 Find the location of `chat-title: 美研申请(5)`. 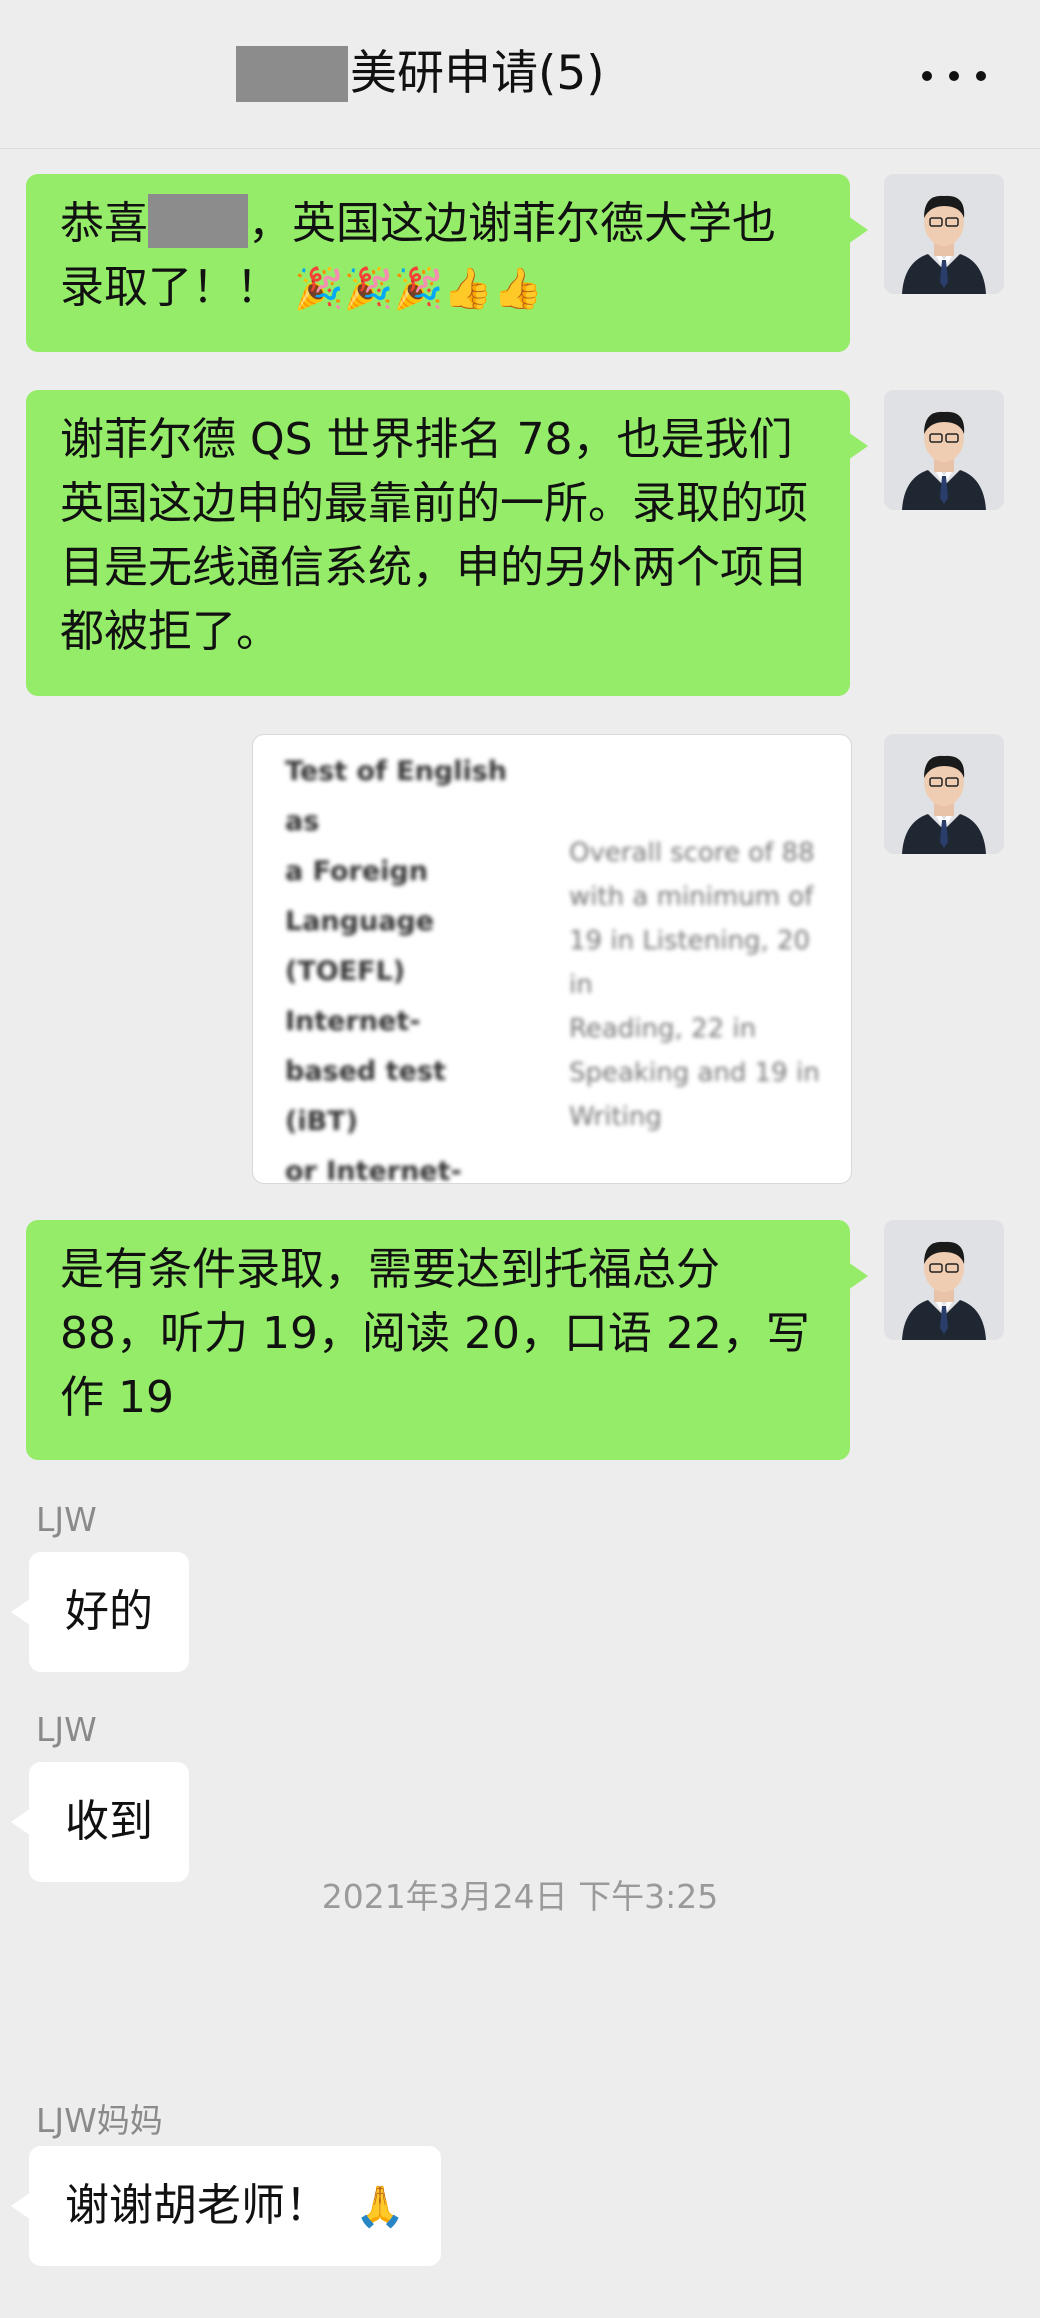

chat-title: 美研申请(5) is located at coordinates (477, 74).